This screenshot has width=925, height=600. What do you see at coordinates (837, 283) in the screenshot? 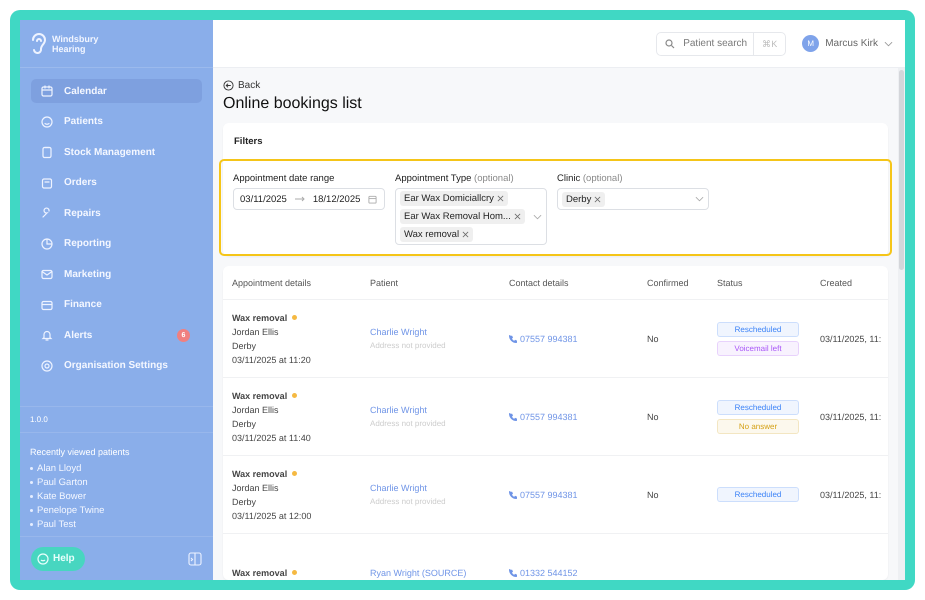
I see `column-header: Created` at bounding box center [837, 283].